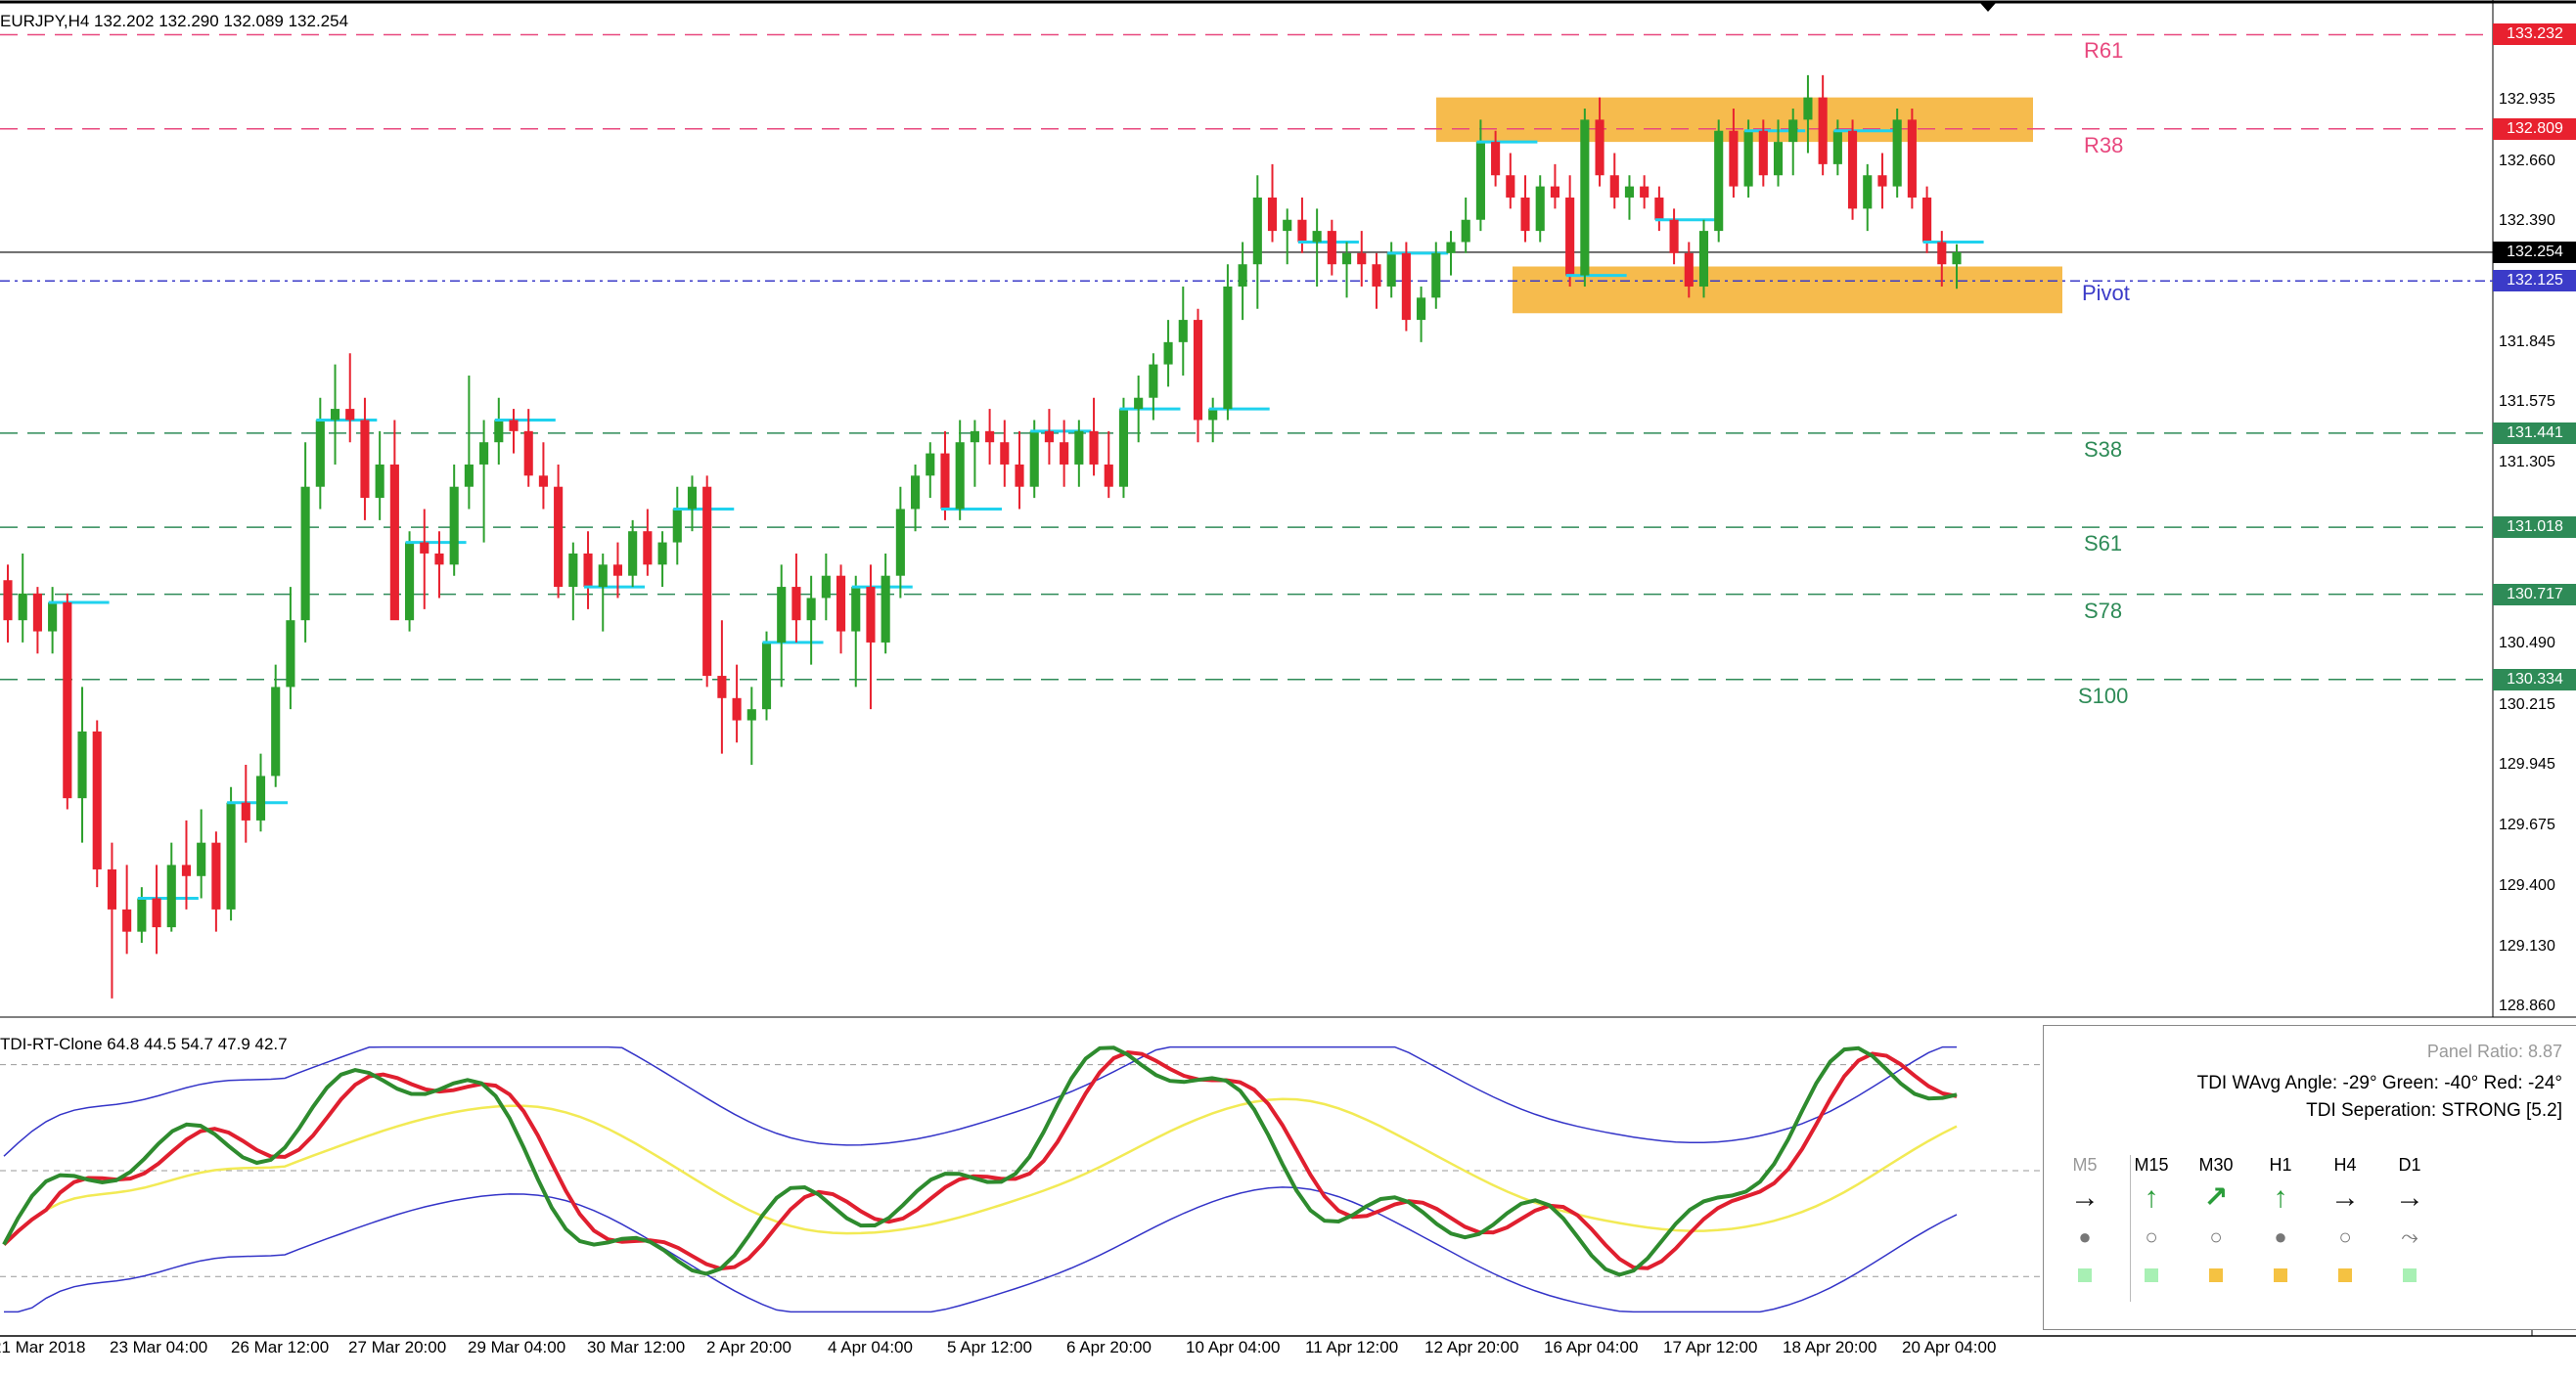 The image size is (2576, 1378). Describe the element at coordinates (2103, 610) in the screenshot. I see `level-label-s78: S78` at that location.